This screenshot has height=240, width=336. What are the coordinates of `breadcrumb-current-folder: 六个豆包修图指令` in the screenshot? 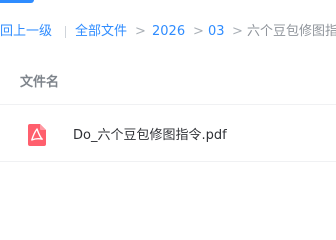 It's located at (291, 31).